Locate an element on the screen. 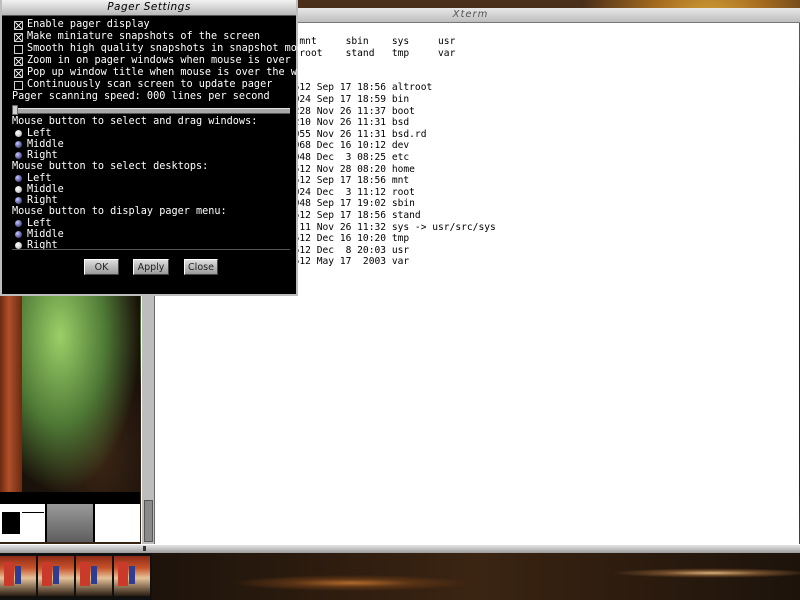 The height and width of the screenshot is (600, 800). taskbar-apps is located at coordinates (76, 576).